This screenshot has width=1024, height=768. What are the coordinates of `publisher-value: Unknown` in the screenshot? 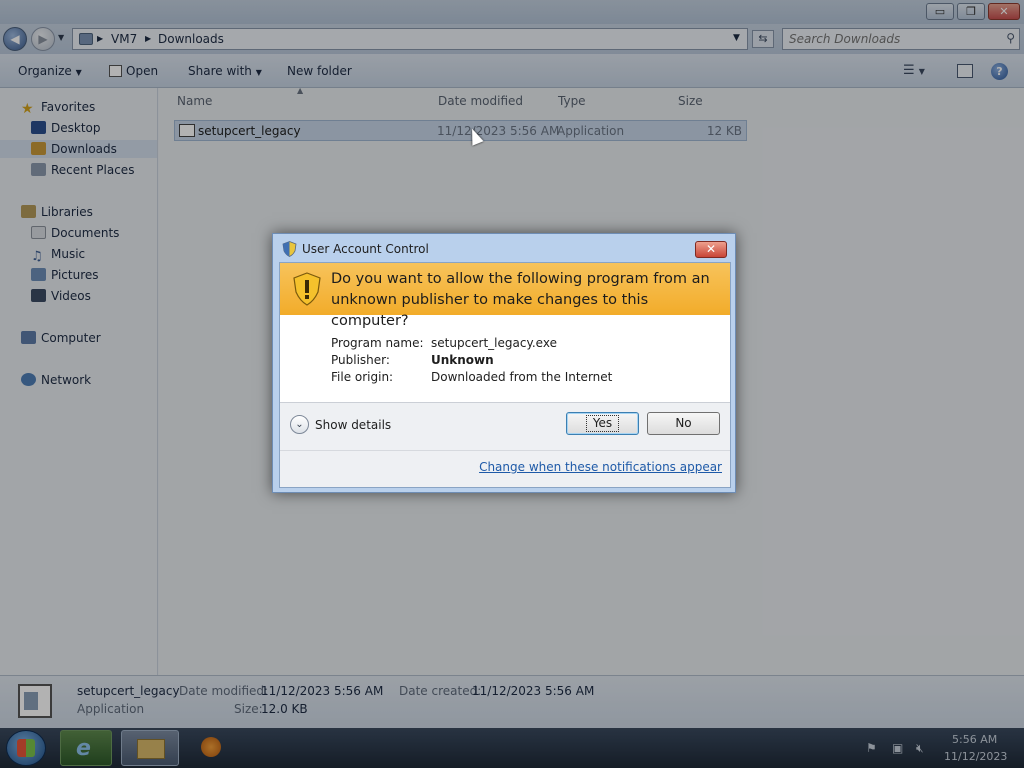 It's located at (462, 360).